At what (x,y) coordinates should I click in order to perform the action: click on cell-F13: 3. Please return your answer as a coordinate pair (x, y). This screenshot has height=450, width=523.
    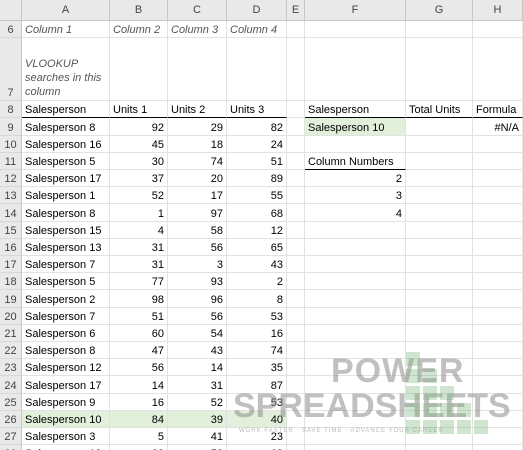
    Looking at the image, I should click on (355, 196).